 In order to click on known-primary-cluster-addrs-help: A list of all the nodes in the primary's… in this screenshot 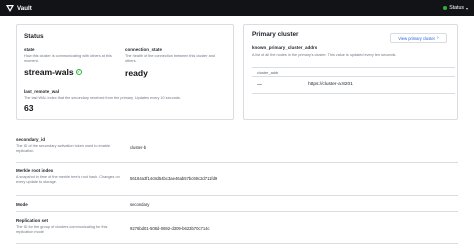, I will do `click(324, 55)`.